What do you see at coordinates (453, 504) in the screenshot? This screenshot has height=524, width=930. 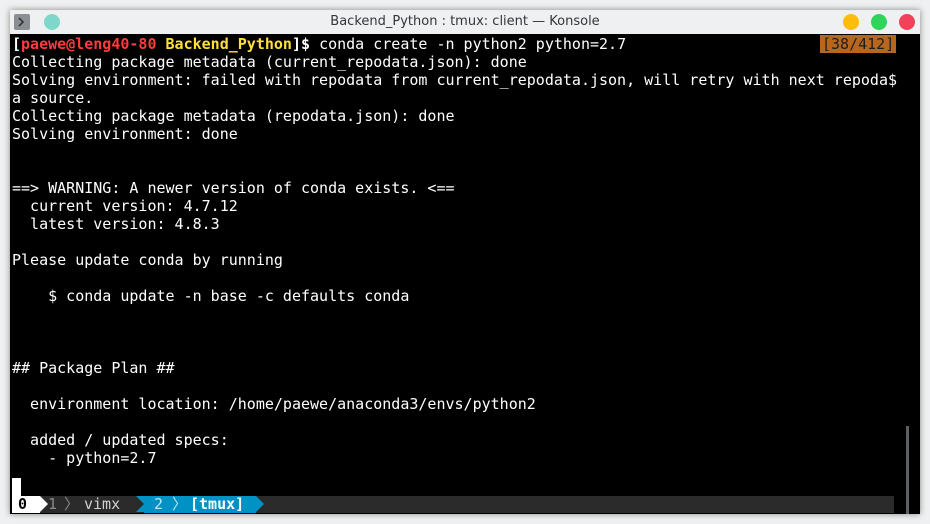 I see `tmux-status-bar: 0 1 〉 vimx 2 〉 [tmux]` at bounding box center [453, 504].